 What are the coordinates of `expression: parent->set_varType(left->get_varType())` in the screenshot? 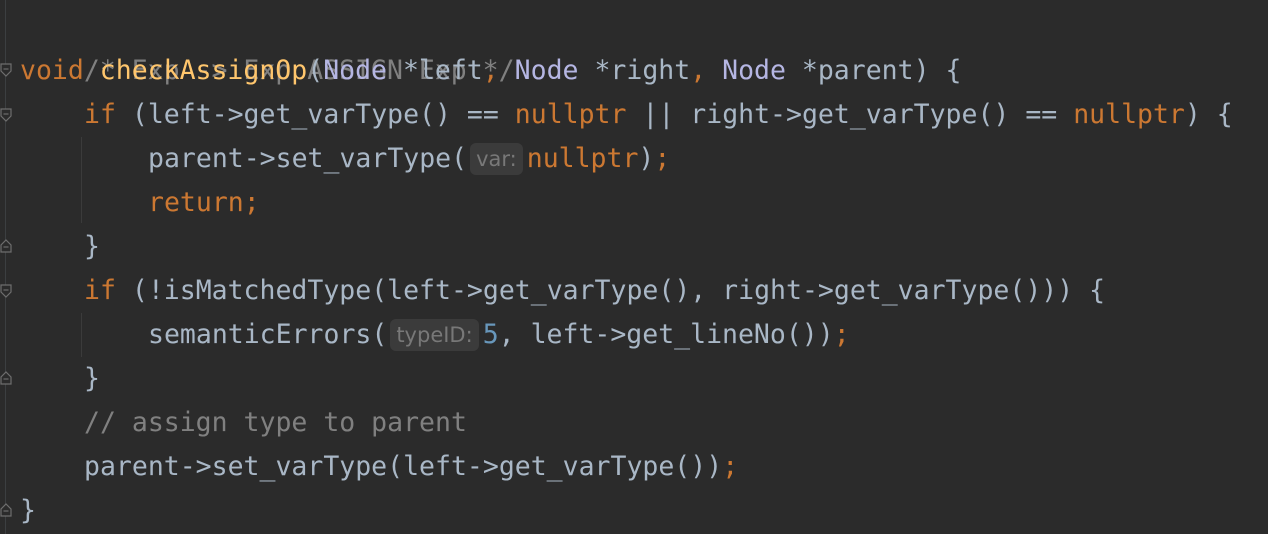 It's located at (403, 466).